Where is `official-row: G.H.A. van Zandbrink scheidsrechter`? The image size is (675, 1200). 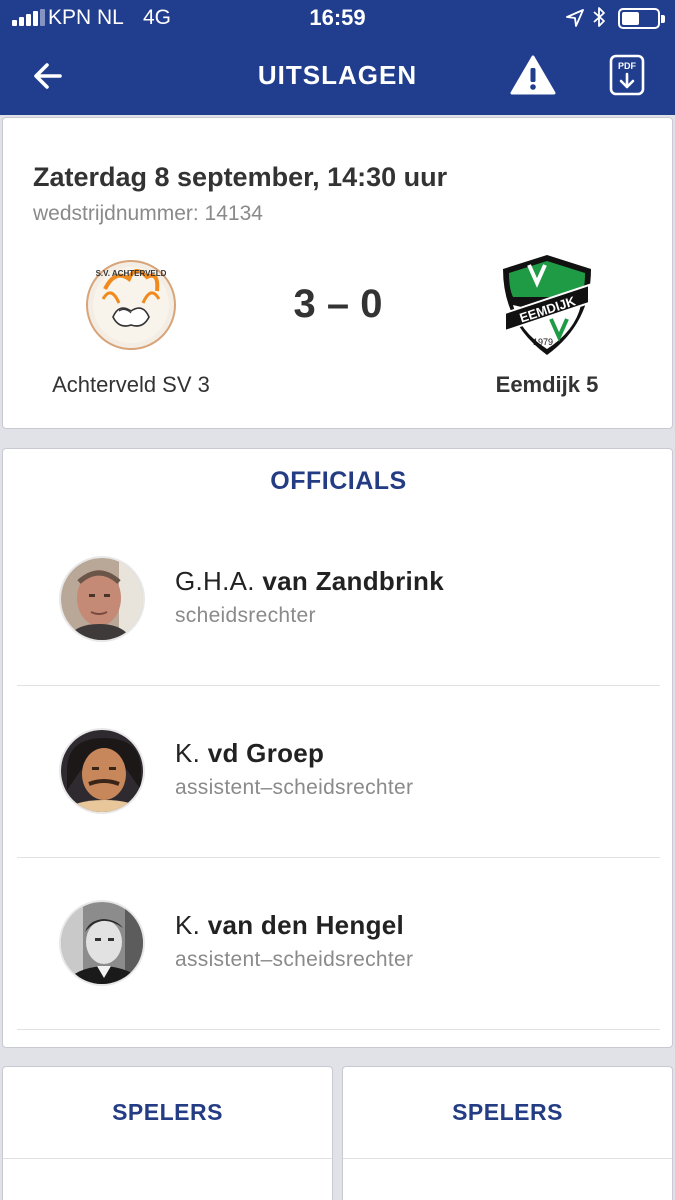 official-row: G.H.A. van Zandbrink scheidsrechter is located at coordinates (338, 600).